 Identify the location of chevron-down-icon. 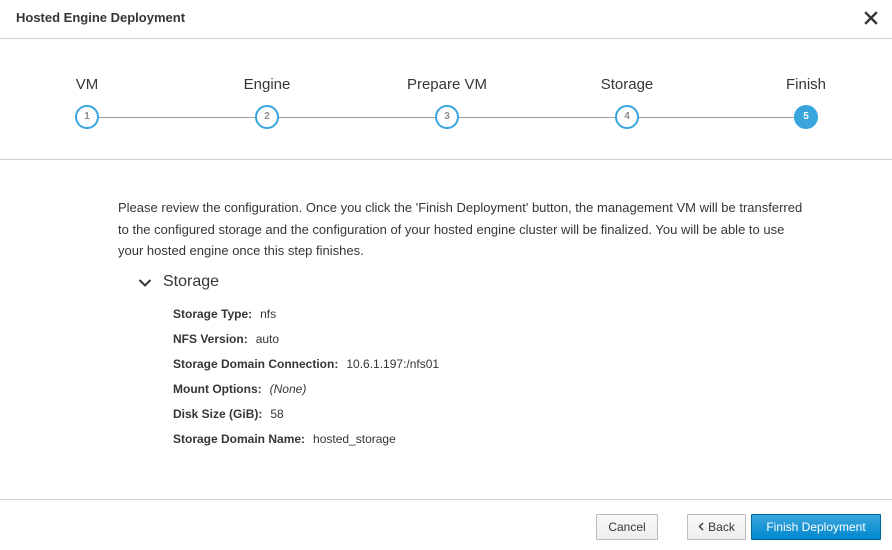
(145, 283).